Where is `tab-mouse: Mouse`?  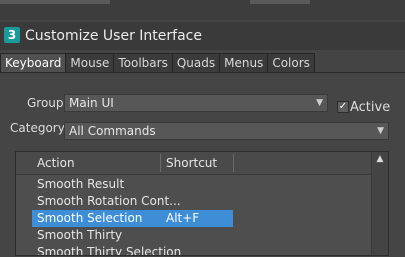
tab-mouse: Mouse is located at coordinates (90, 62).